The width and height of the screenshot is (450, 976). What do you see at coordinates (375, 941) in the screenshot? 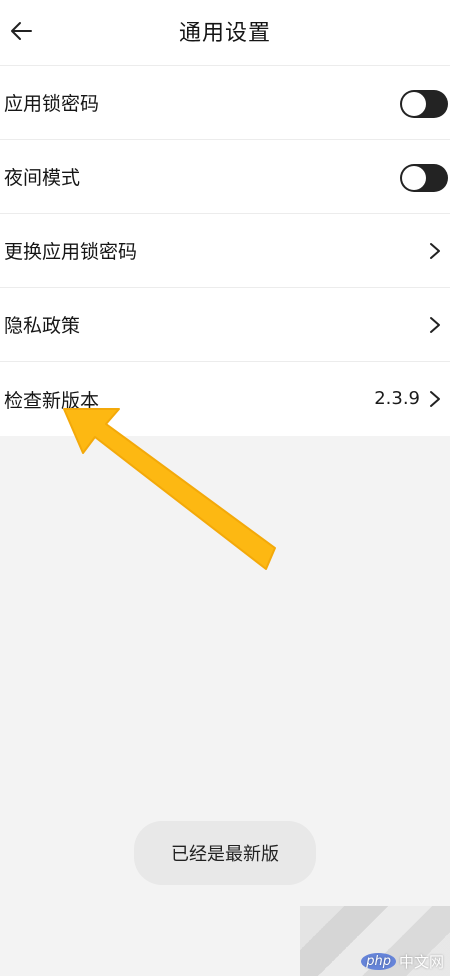
I see `watermark: php 中文网` at bounding box center [375, 941].